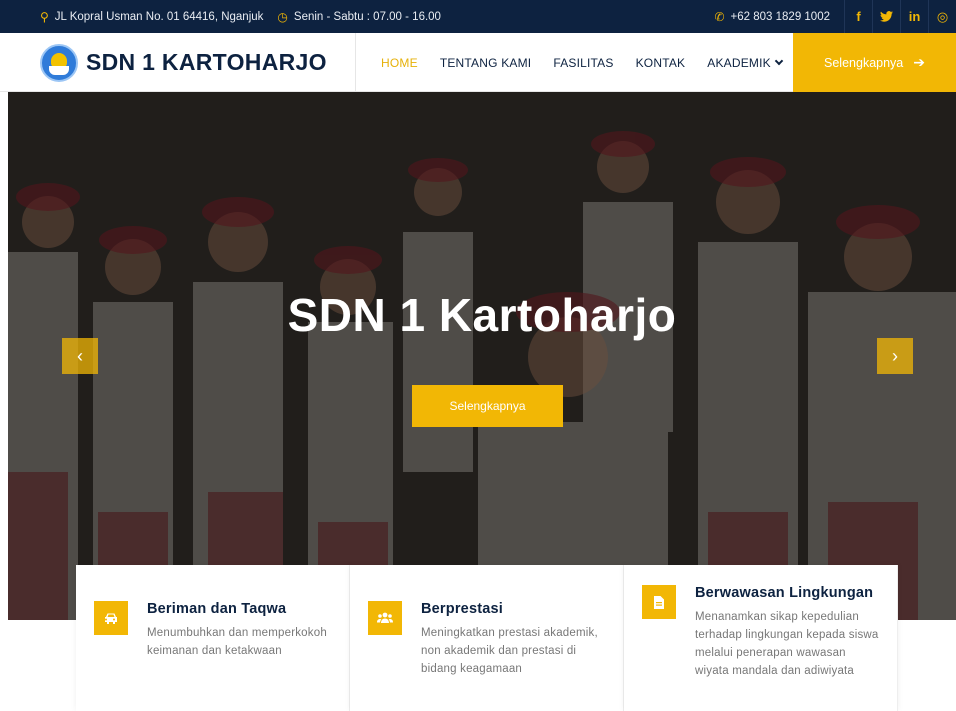  What do you see at coordinates (780, 16) in the screenshot?
I see `phone-text: +62 803 1829 1002` at bounding box center [780, 16].